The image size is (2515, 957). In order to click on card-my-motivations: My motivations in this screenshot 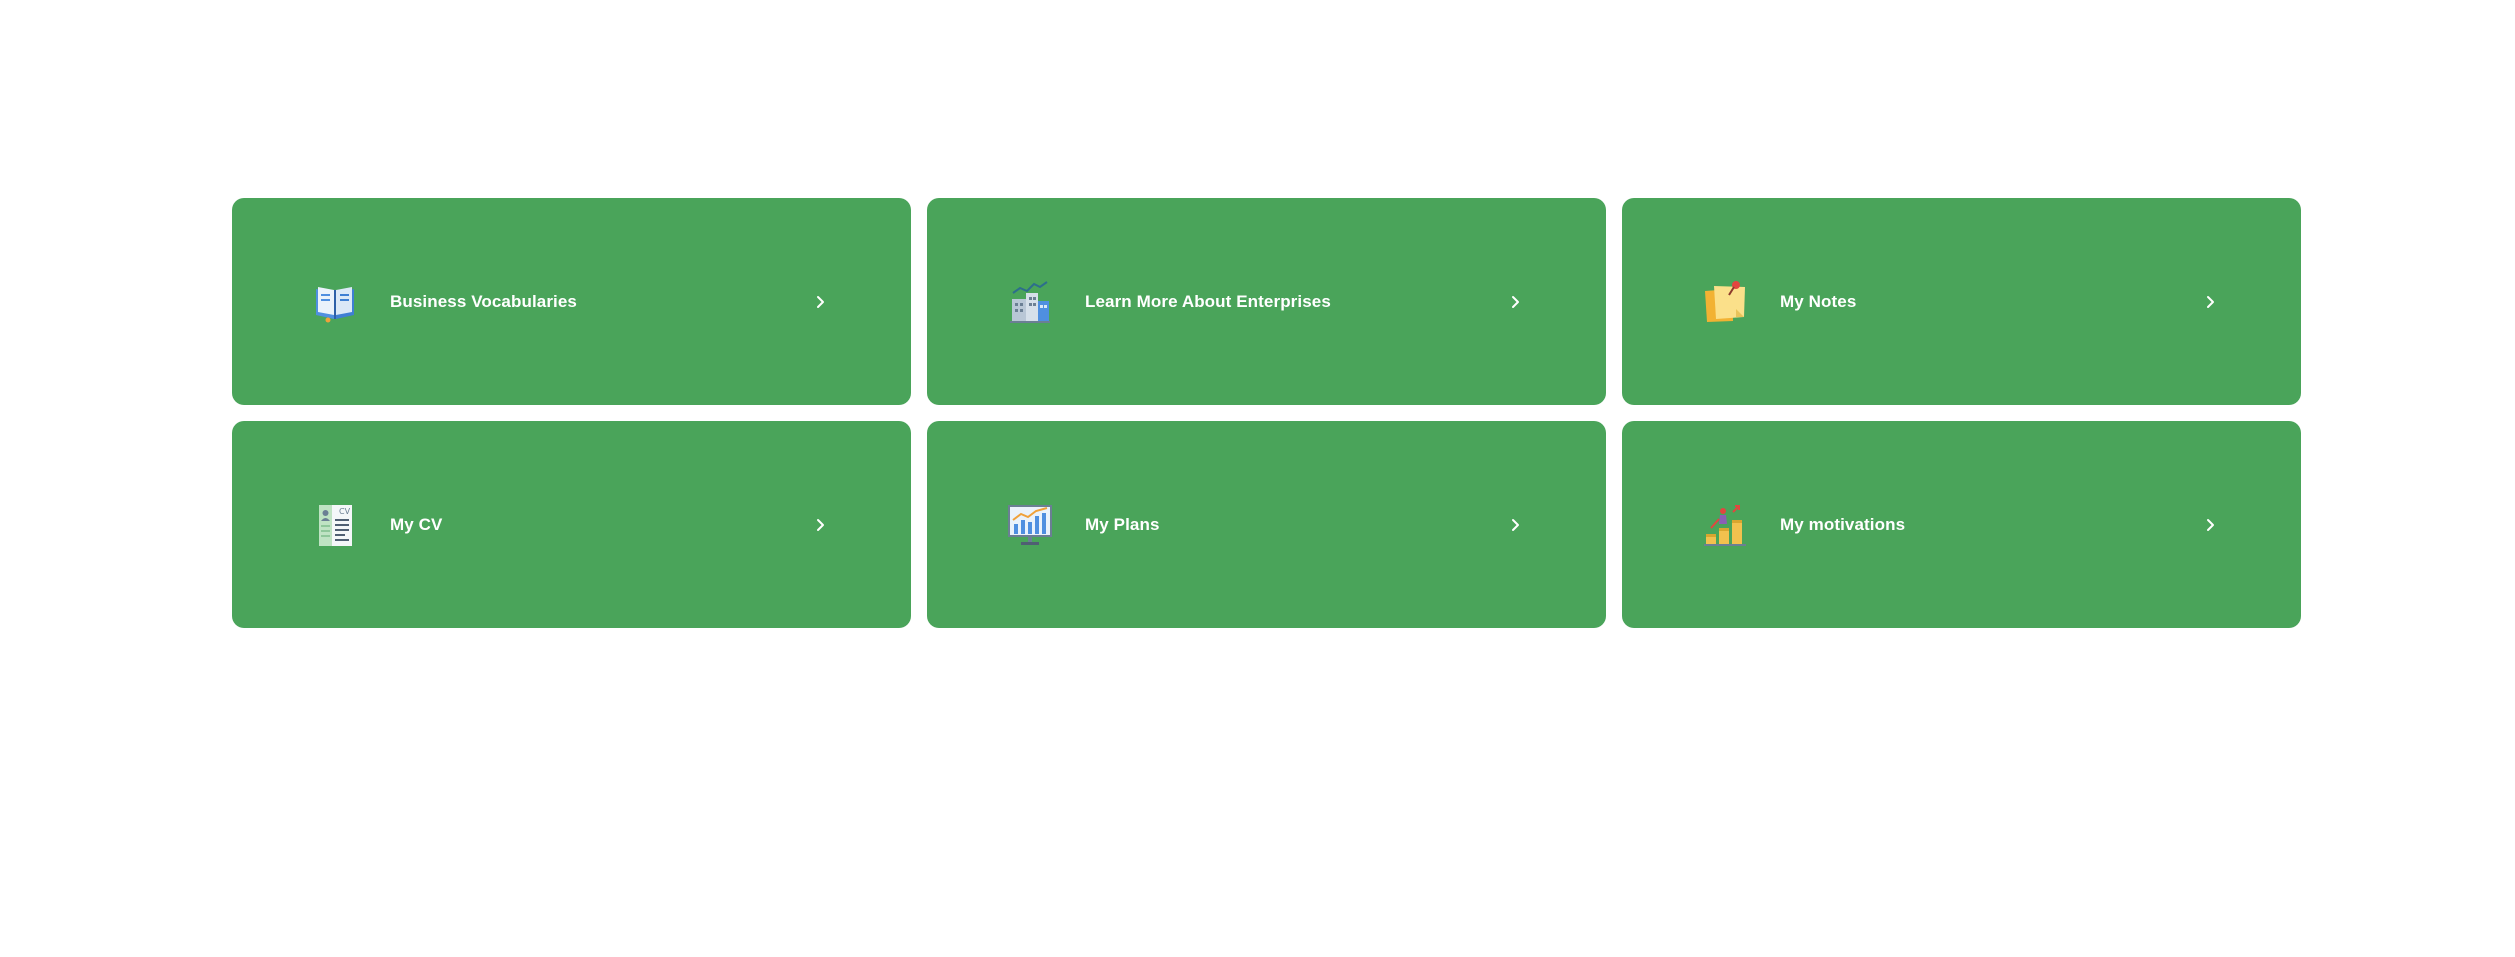, I will do `click(1961, 524)`.